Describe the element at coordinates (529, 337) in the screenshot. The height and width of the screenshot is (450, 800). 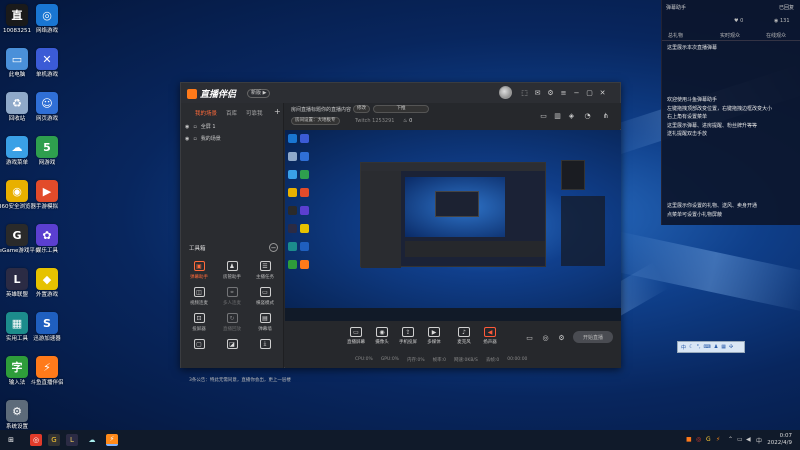
I see `camera-toggle-icon: ▭` at that location.